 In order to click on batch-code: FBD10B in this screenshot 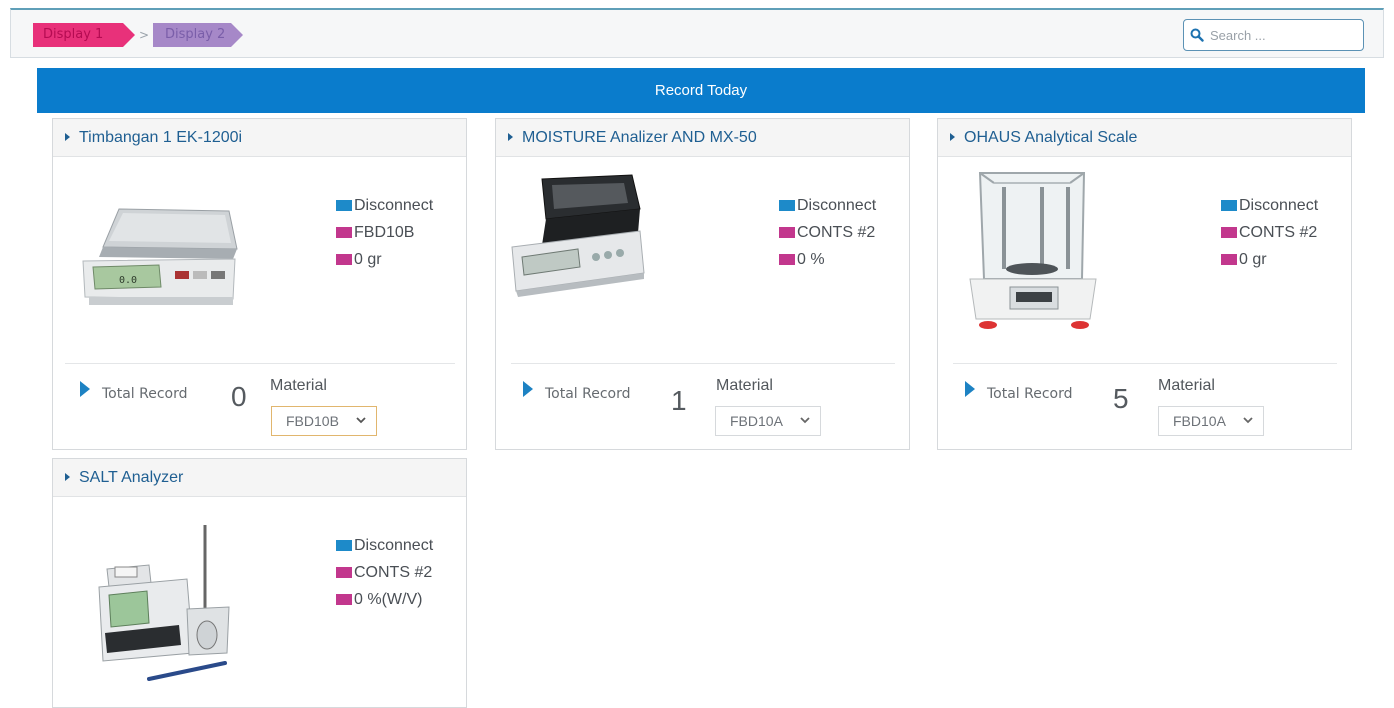, I will do `click(384, 232)`.